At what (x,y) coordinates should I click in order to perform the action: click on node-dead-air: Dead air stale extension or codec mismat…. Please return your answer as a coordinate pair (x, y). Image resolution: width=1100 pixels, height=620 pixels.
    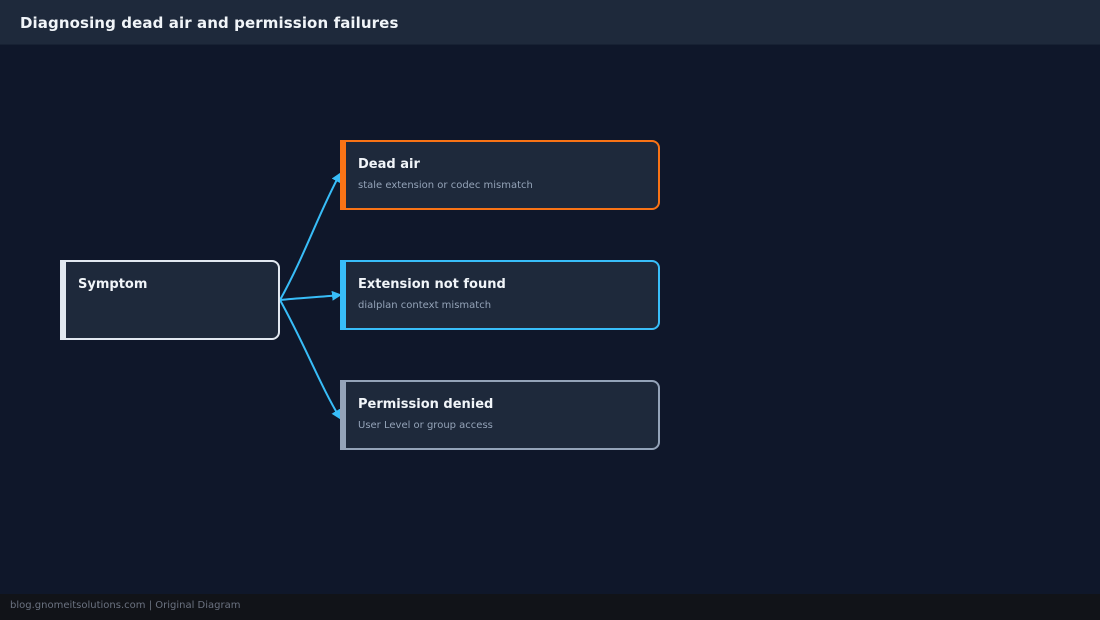
    Looking at the image, I should click on (500, 175).